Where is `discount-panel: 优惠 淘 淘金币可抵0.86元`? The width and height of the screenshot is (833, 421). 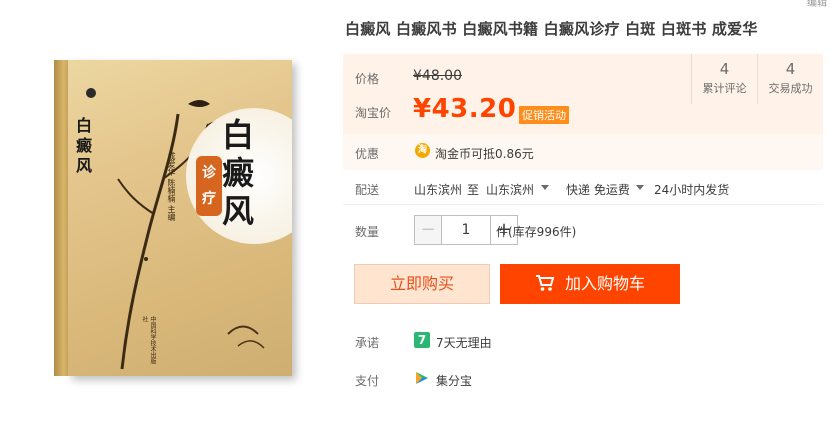
discount-panel: 优惠 淘 淘金币可抵0.86元 is located at coordinates (583, 152).